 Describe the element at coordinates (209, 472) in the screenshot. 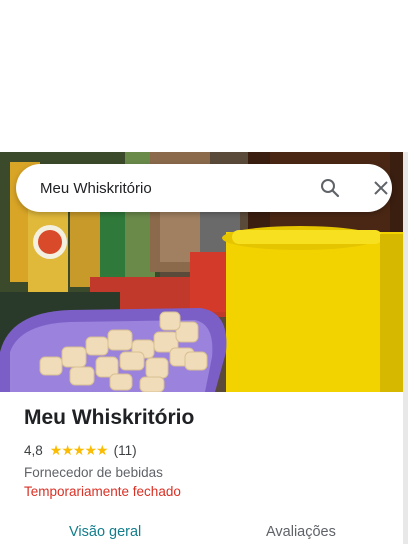

I see `place-category: Fornecedor de bebidas` at that location.